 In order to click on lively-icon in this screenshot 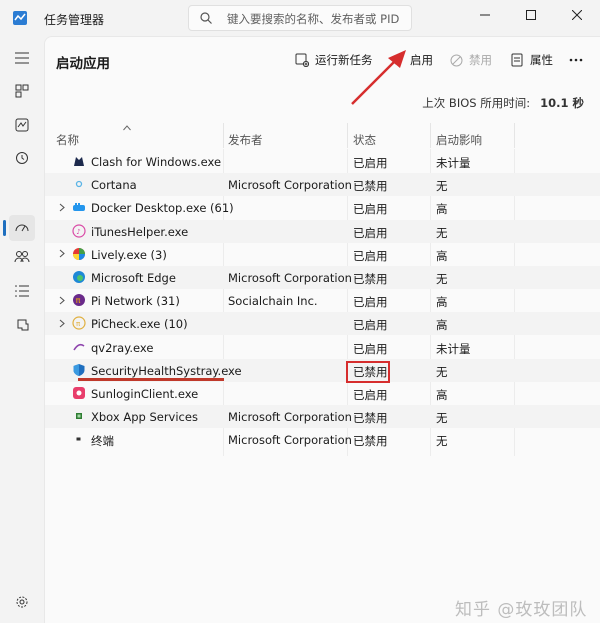, I will do `click(79, 254)`.